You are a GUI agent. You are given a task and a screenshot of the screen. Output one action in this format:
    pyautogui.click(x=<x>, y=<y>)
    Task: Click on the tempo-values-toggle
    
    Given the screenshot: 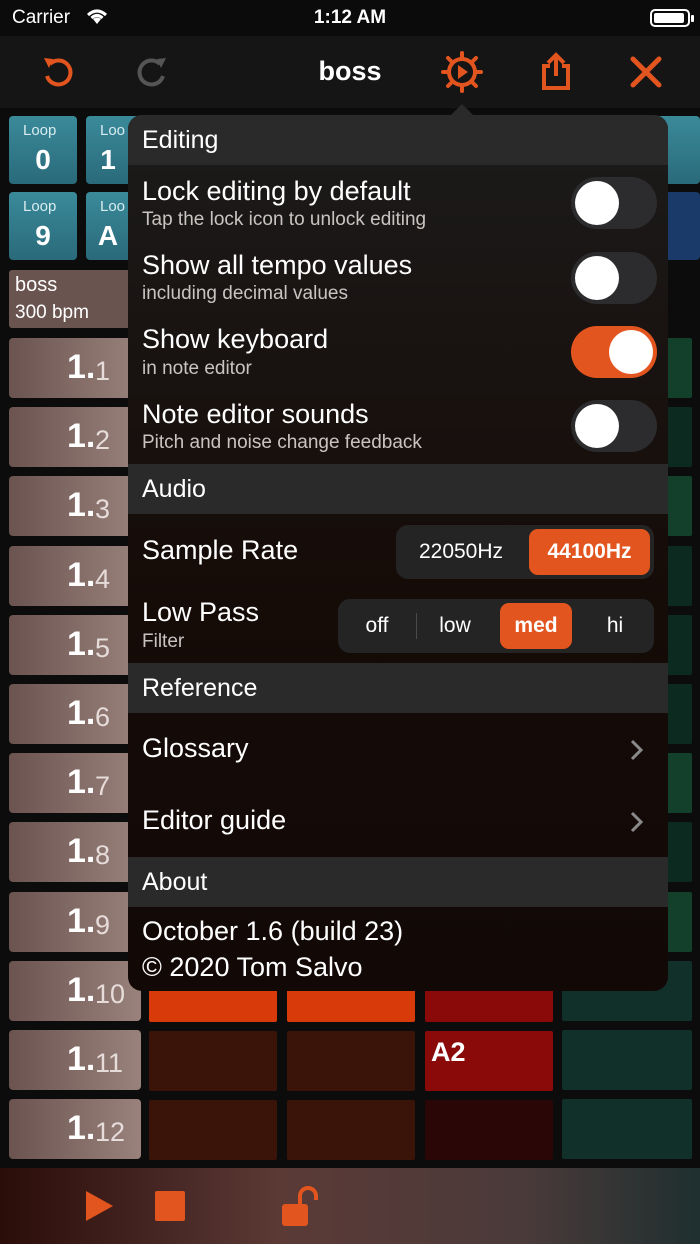 What is the action you would take?
    pyautogui.click(x=614, y=278)
    